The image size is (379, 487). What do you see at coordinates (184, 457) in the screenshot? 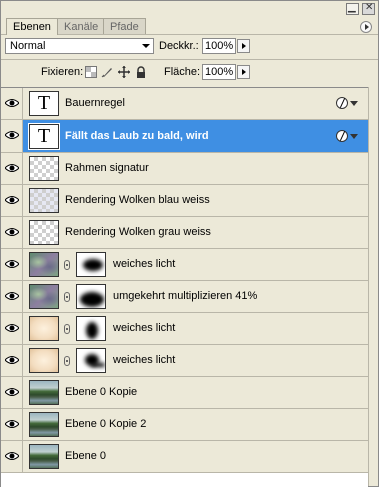
I see `layer-row: Ebene 0` at bounding box center [184, 457].